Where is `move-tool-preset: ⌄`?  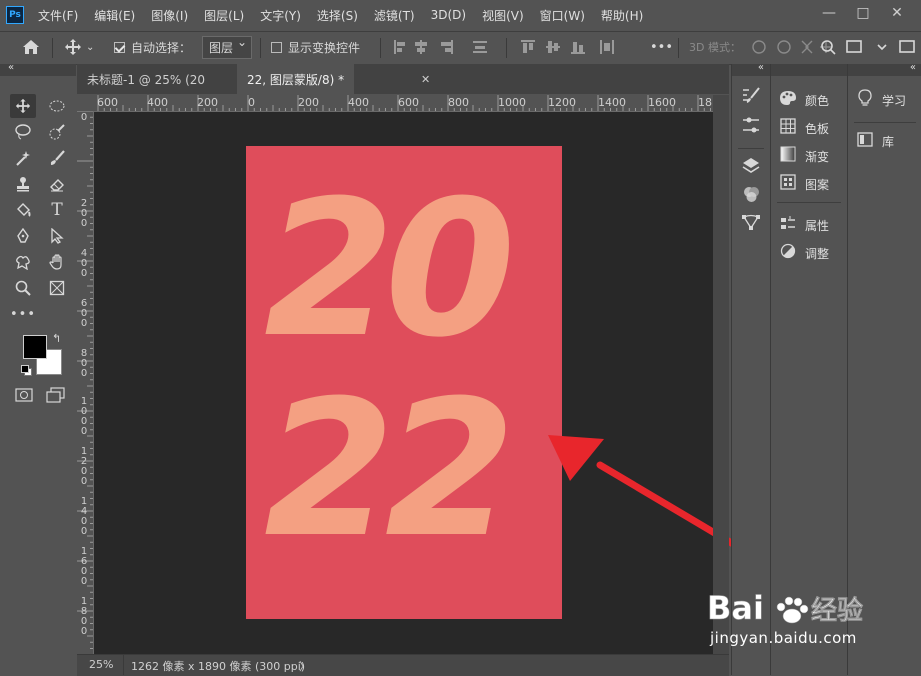 move-tool-preset: ⌄ is located at coordinates (79, 47).